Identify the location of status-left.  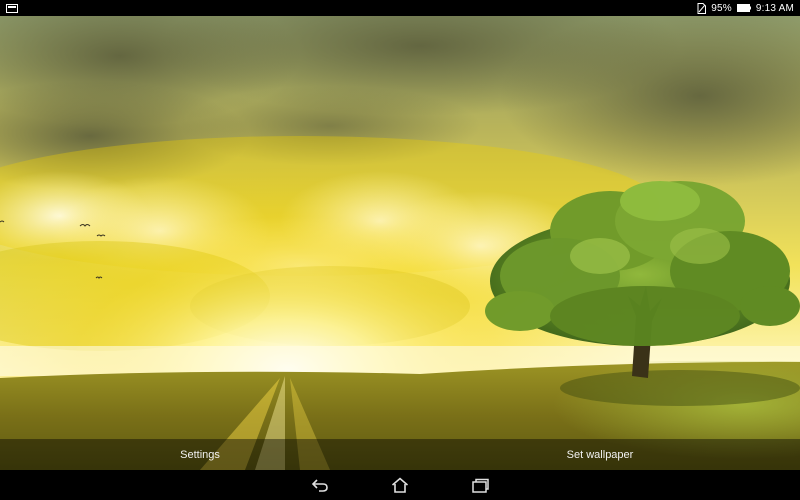
(12, 8).